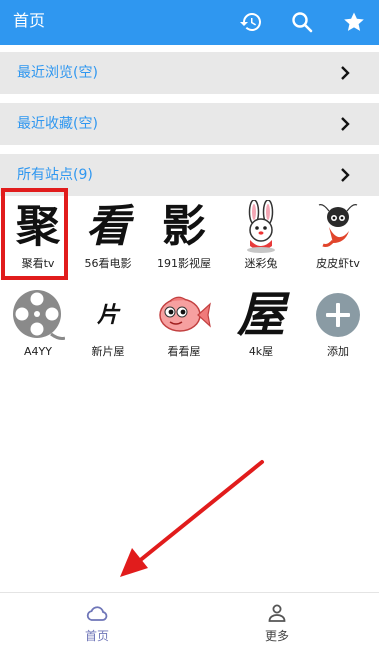  I want to click on site-name: 迷彩兔, so click(261, 263).